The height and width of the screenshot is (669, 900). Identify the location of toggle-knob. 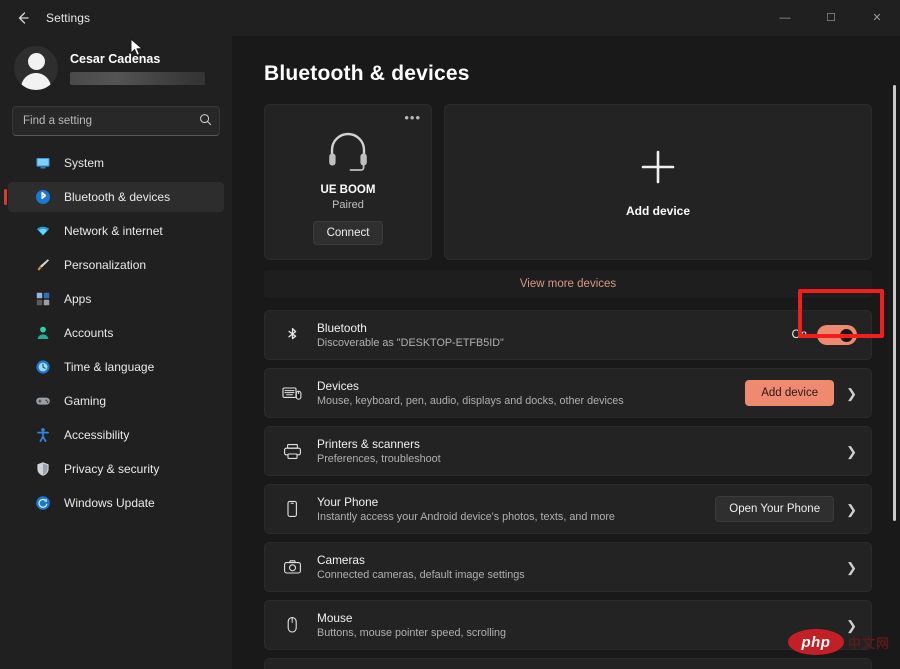
(846, 335).